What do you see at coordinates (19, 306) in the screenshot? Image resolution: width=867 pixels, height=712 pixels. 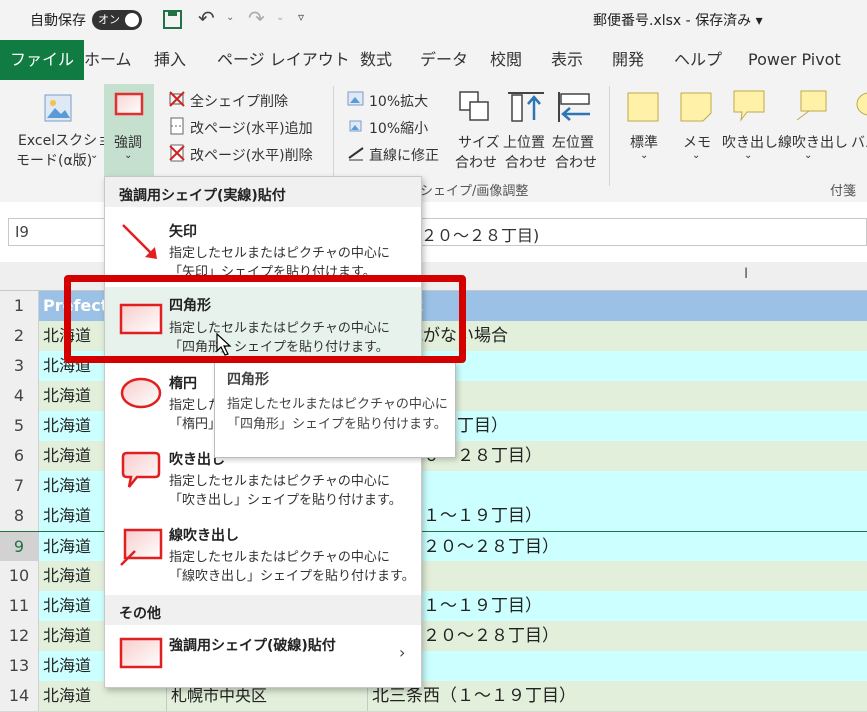 I see `row-number: 1` at bounding box center [19, 306].